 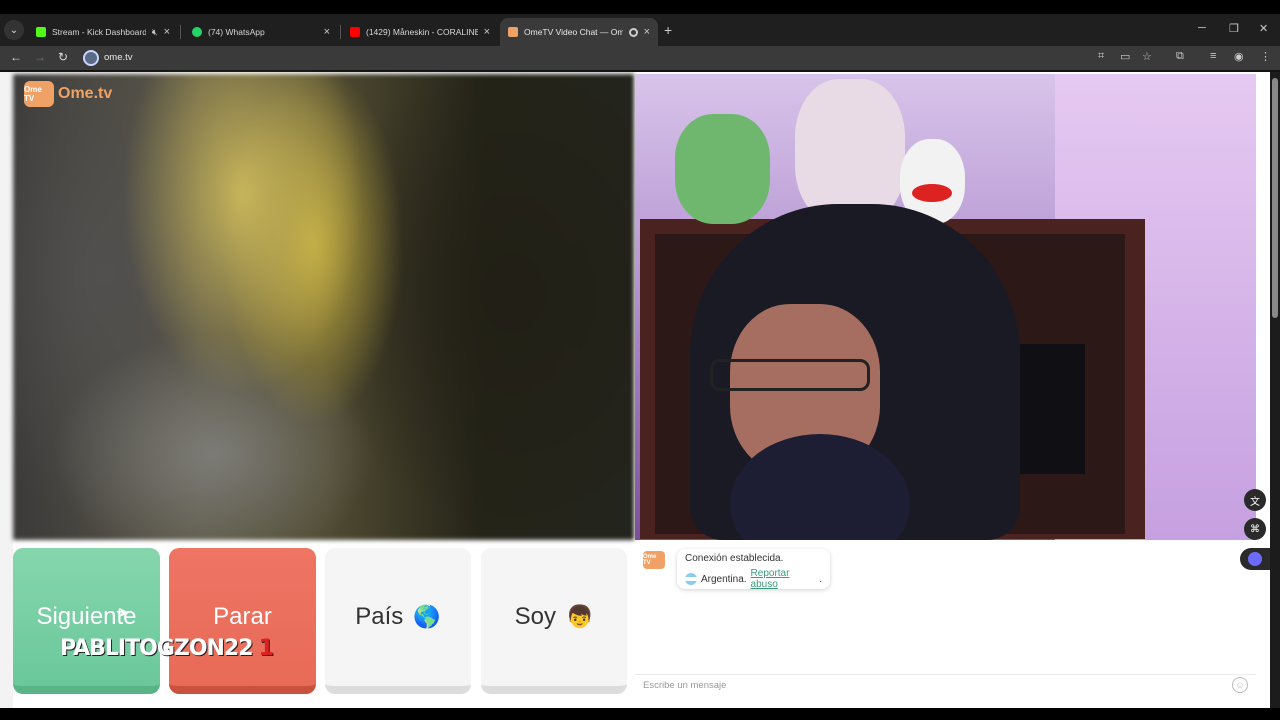 I want to click on emoji-icon: ☺, so click(x=1240, y=685).